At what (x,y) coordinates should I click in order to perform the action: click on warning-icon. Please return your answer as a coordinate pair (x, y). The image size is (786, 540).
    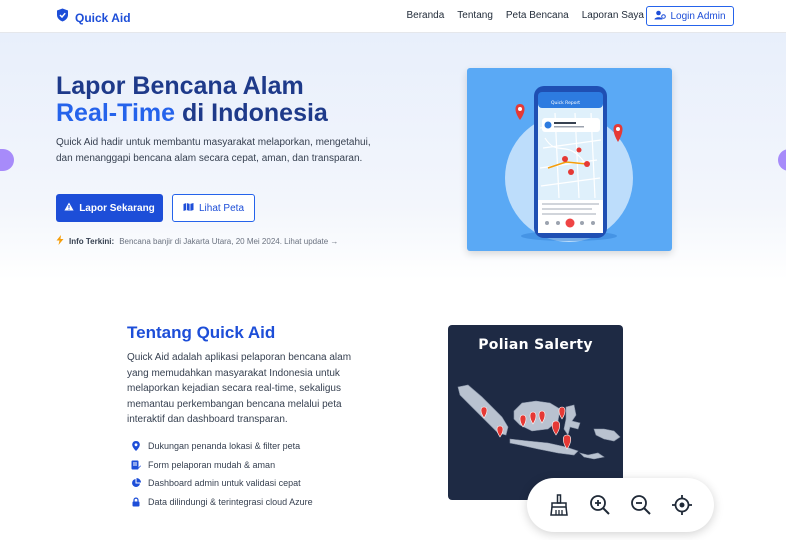
    Looking at the image, I should click on (69, 208).